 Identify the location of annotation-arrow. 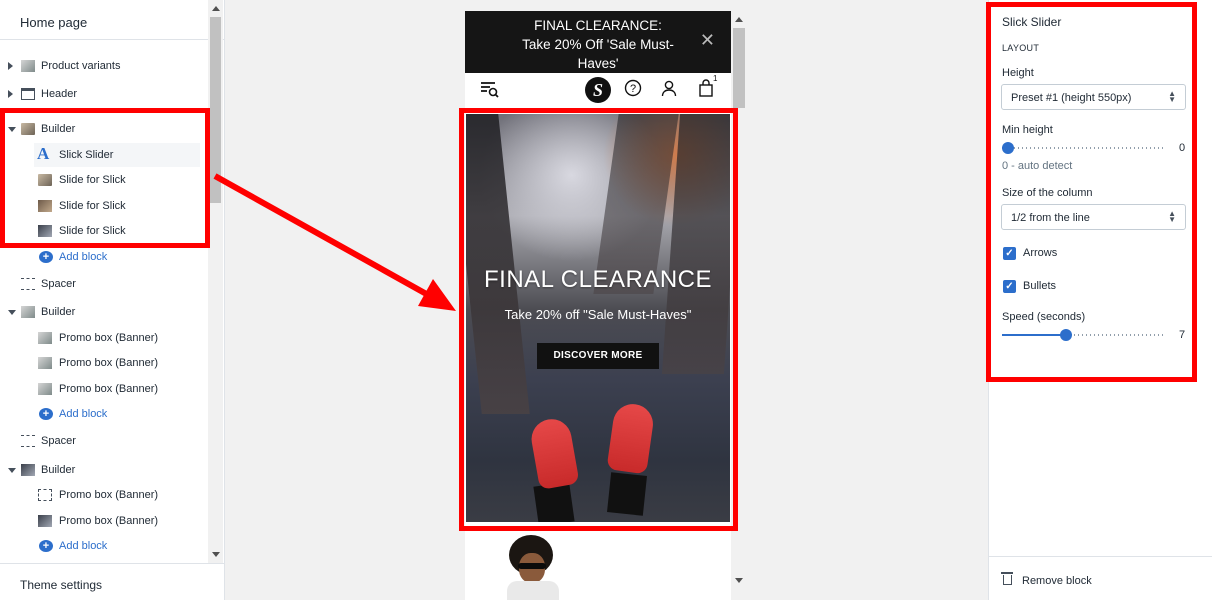
(334, 242).